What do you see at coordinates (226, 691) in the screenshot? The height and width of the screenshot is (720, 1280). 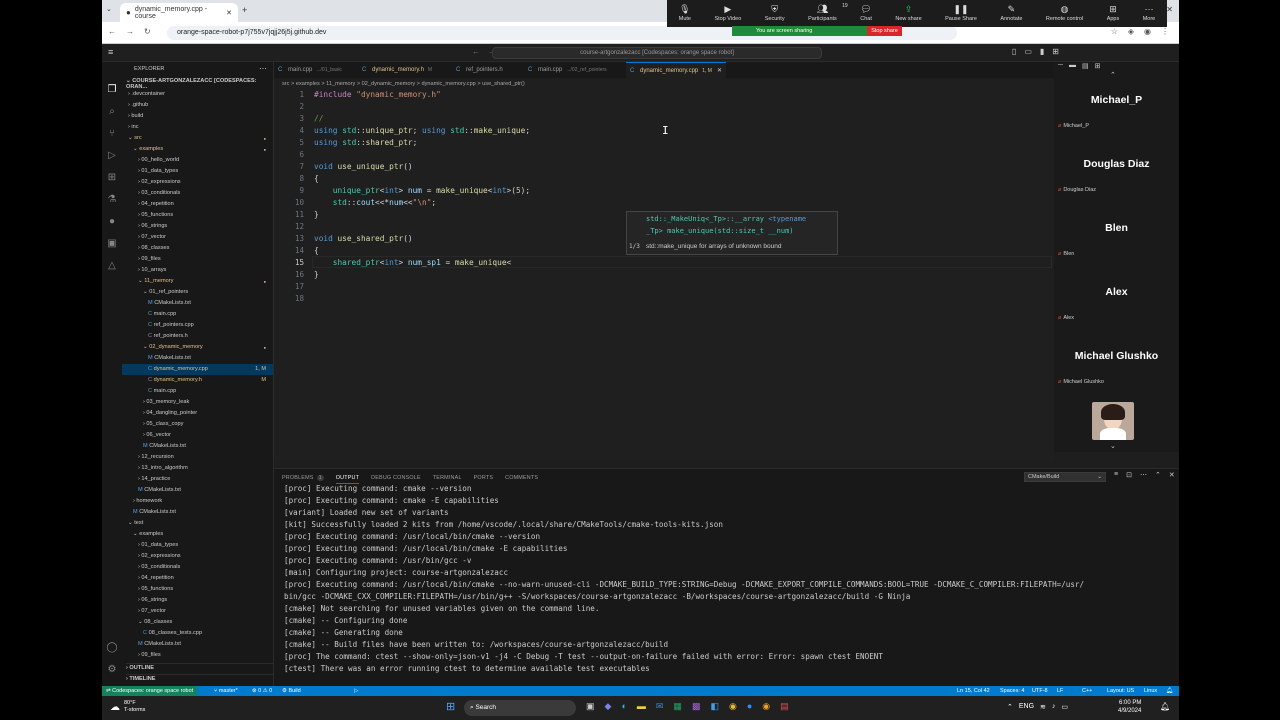 I see `branch-status: ⑂ master*` at bounding box center [226, 691].